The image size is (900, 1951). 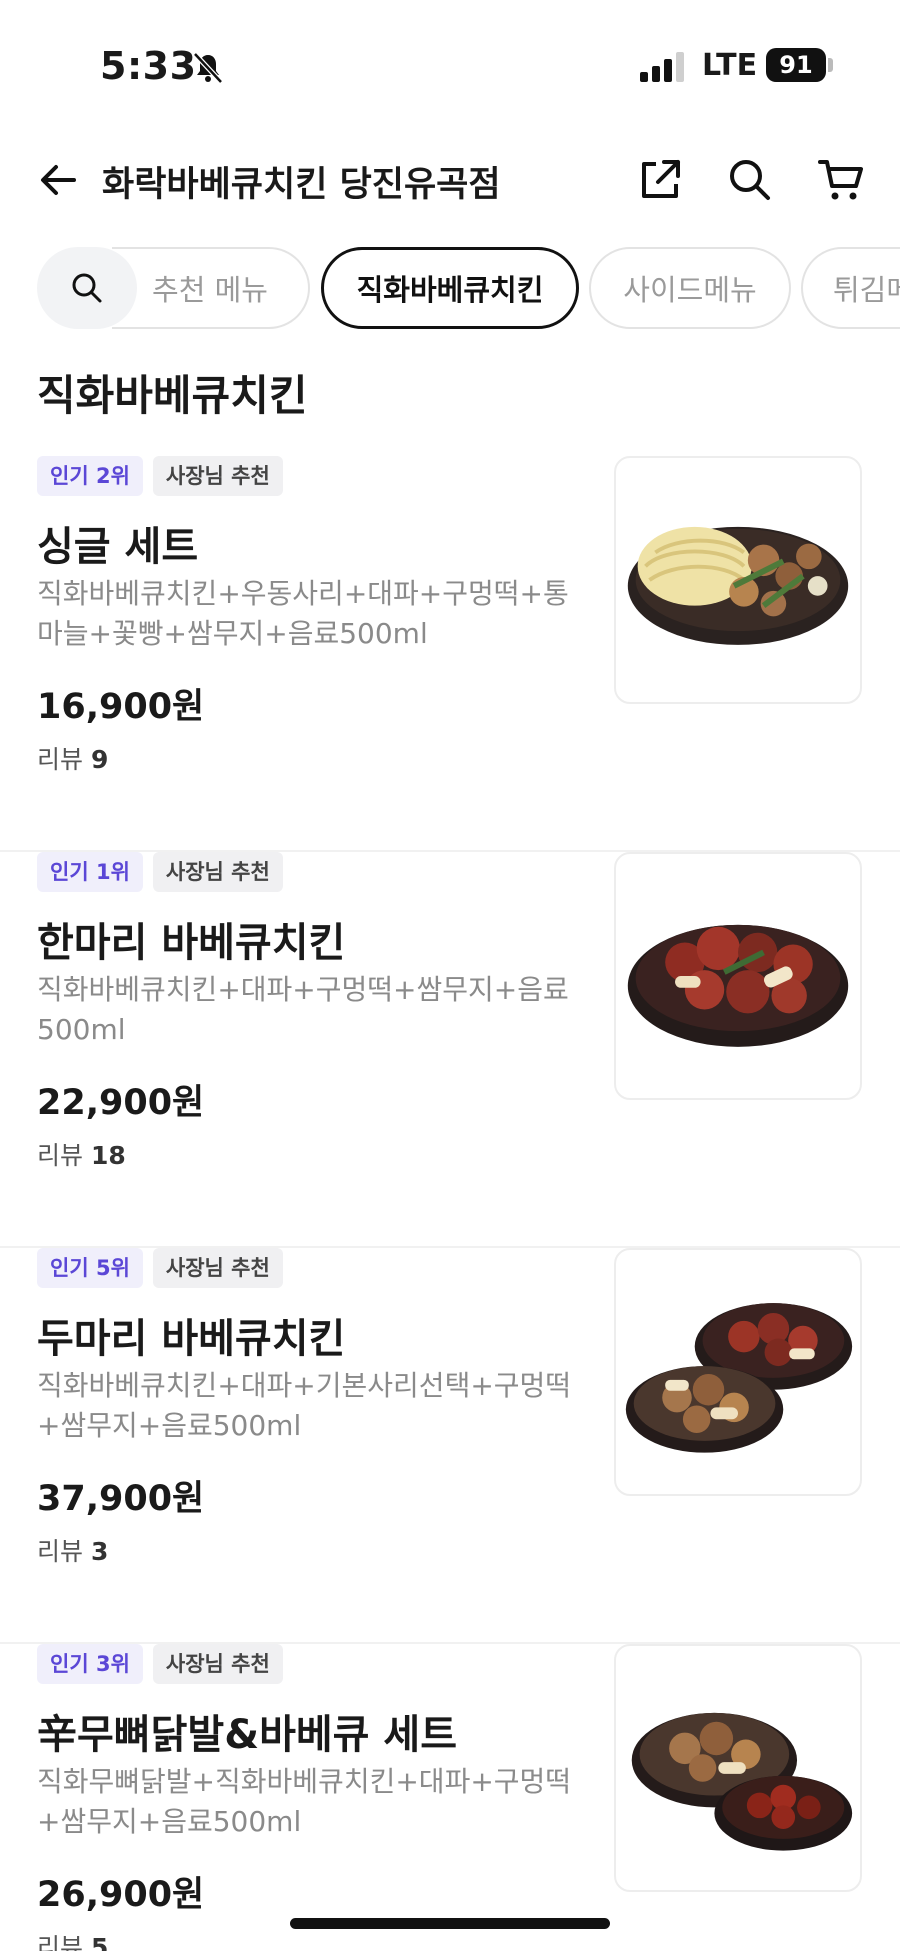 I want to click on cart-icon, so click(x=842, y=180).